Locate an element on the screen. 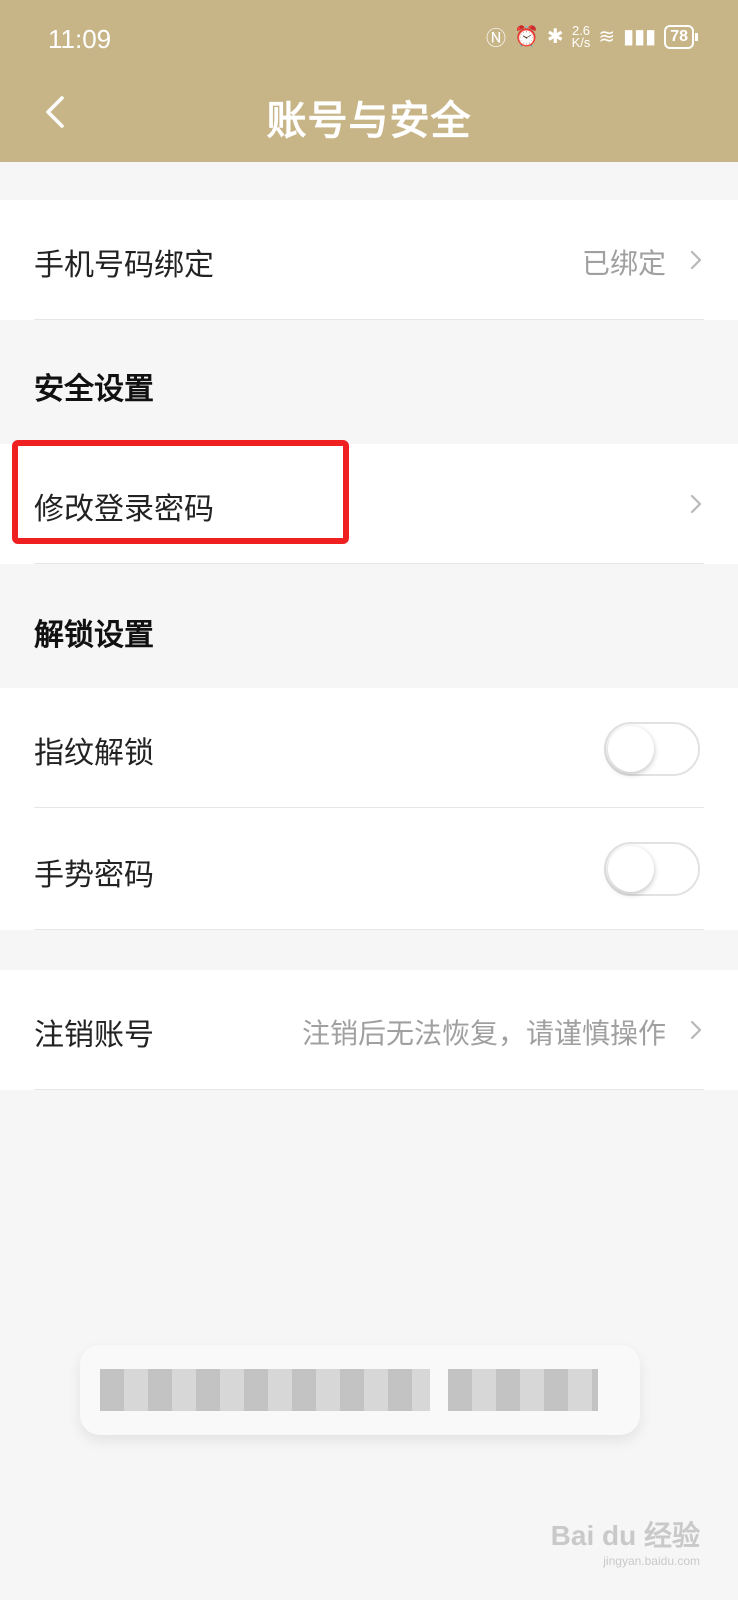 The width and height of the screenshot is (738, 1600). signal-icon: ▮▮▮ is located at coordinates (640, 37).